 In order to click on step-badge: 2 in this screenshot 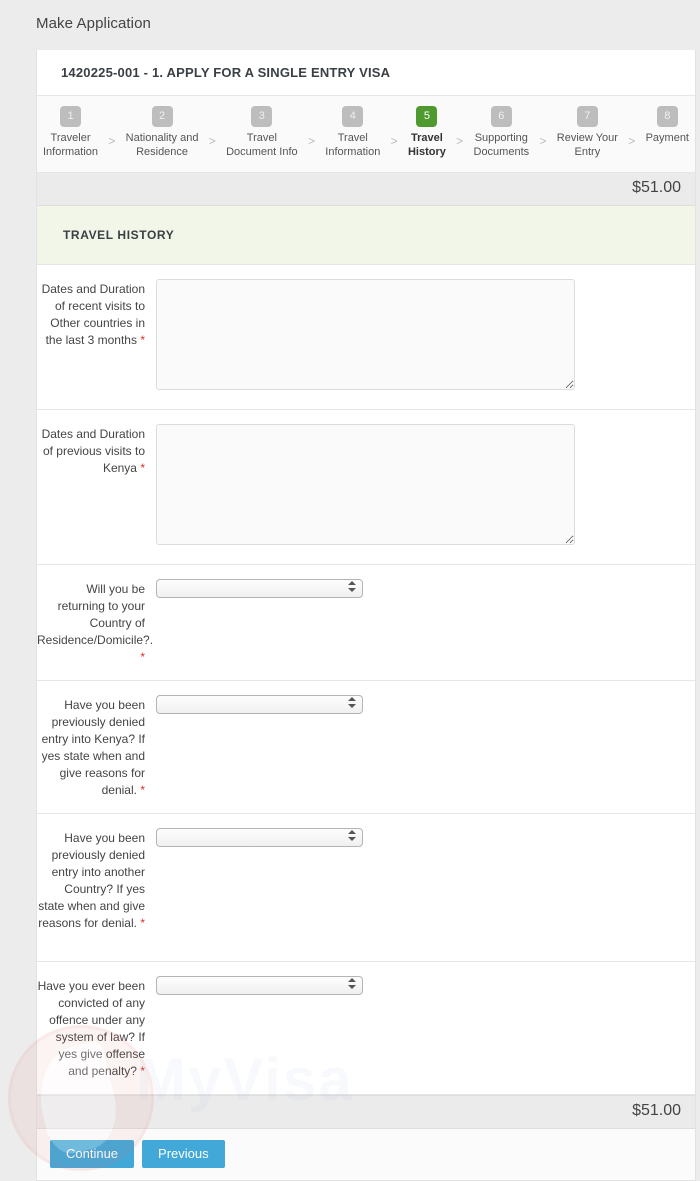, I will do `click(162, 116)`.